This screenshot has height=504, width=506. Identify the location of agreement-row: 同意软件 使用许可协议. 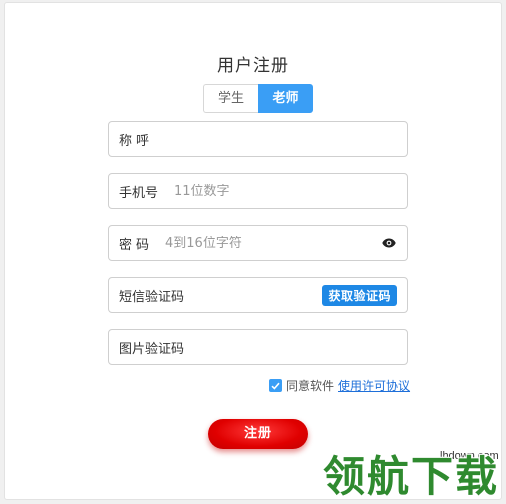
(339, 385).